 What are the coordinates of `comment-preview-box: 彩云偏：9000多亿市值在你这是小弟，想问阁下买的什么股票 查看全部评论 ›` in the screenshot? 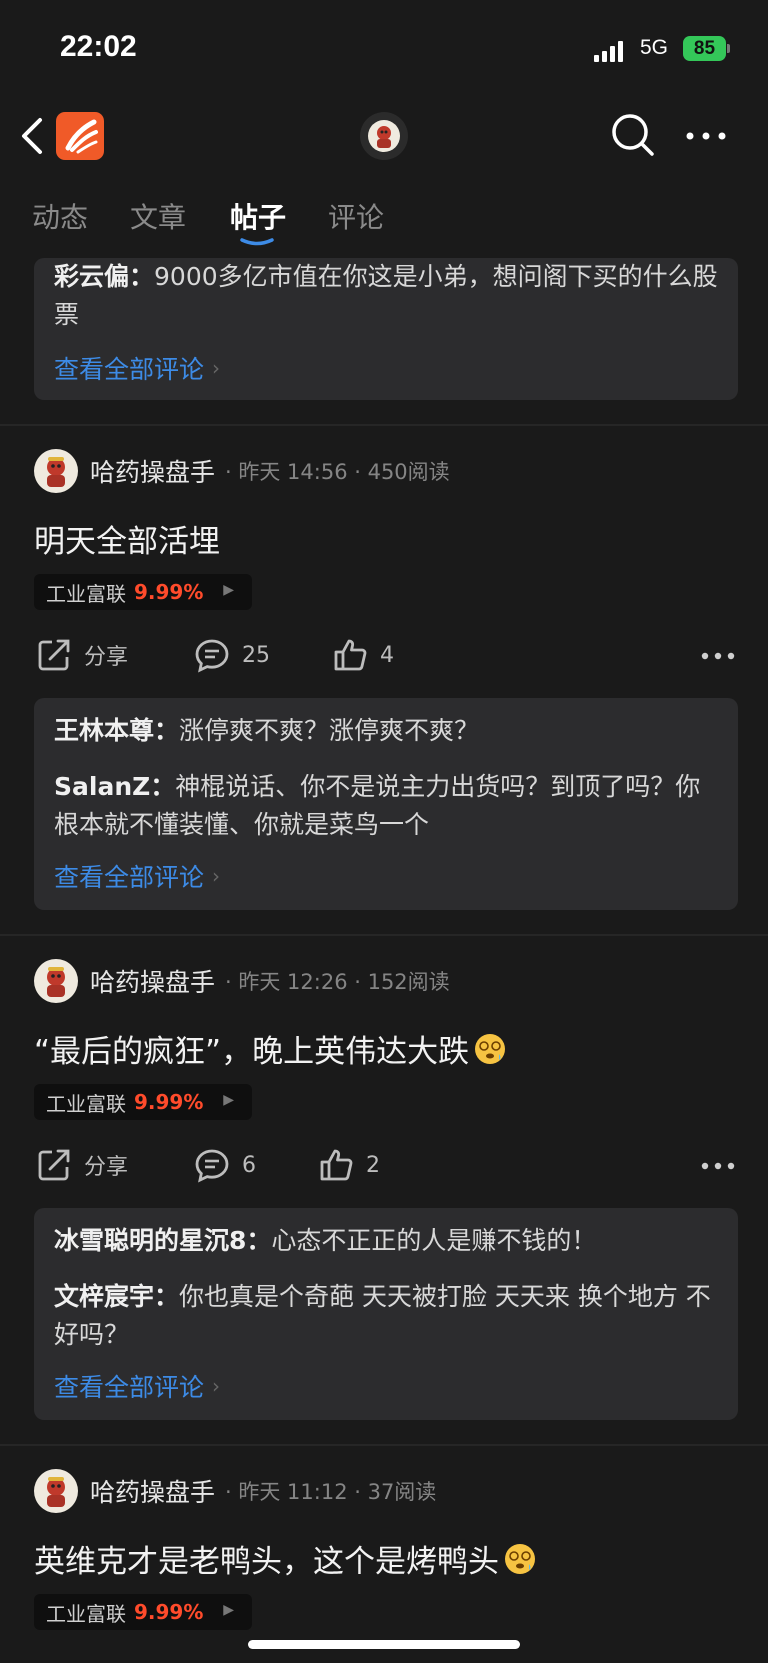 It's located at (386, 329).